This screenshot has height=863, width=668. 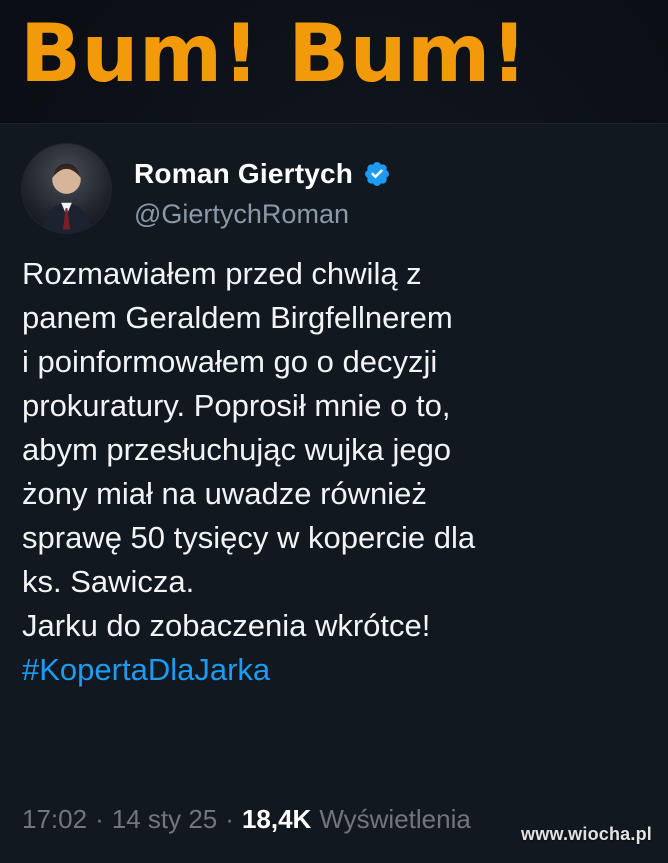 I want to click on handle: @GiertychRoman, so click(x=241, y=214).